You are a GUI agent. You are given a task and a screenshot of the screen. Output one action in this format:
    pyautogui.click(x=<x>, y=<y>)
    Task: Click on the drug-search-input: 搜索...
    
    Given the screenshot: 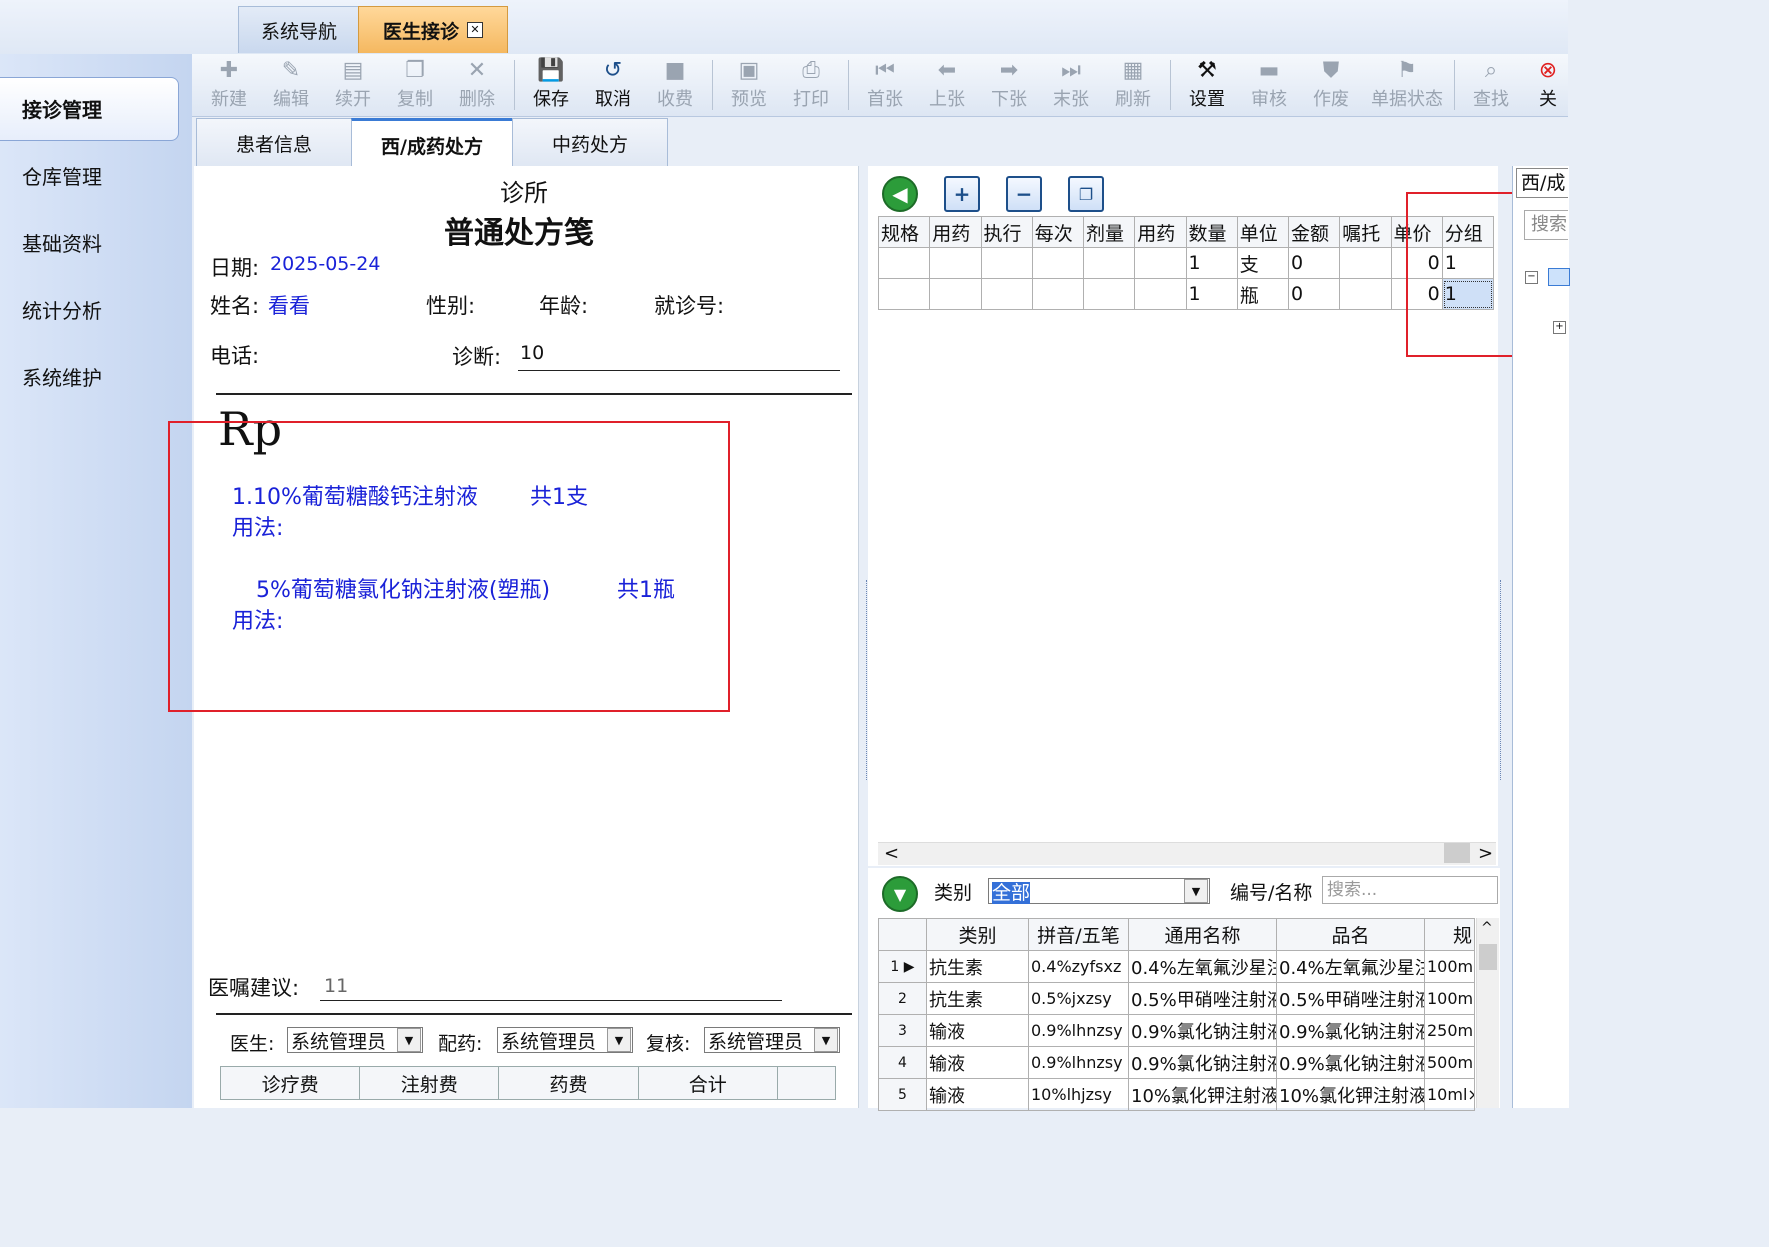 What is the action you would take?
    pyautogui.click(x=1410, y=890)
    